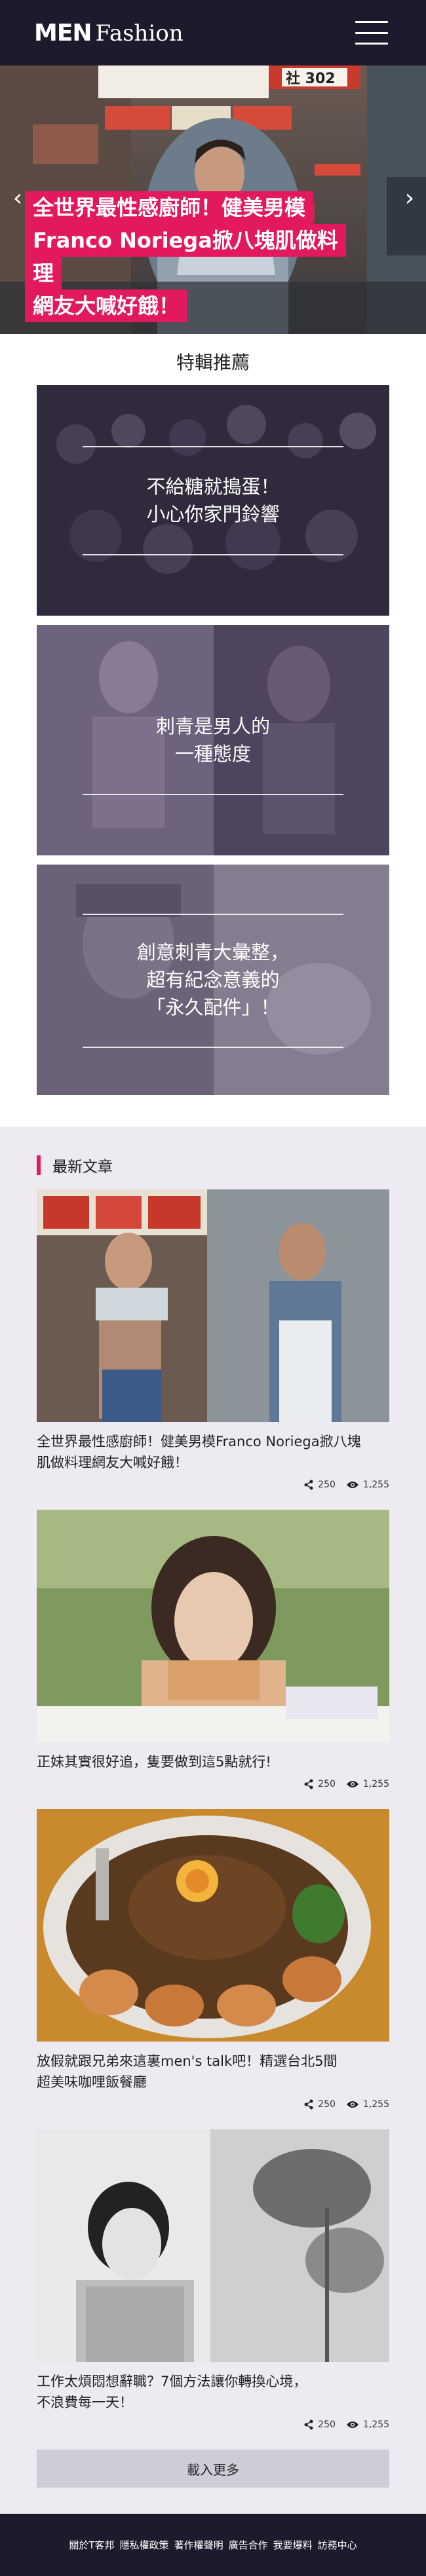 The image size is (426, 2576). Describe the element at coordinates (248, 2545) in the screenshot. I see `footer-link-advertising: 廣告合作` at that location.